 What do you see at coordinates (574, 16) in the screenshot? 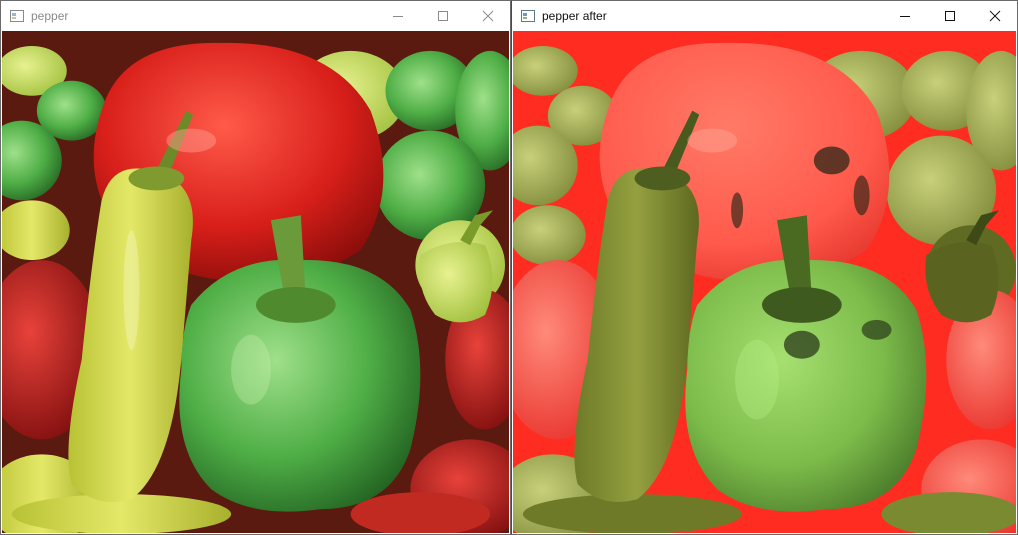
I see `window-title: pepper after` at bounding box center [574, 16].